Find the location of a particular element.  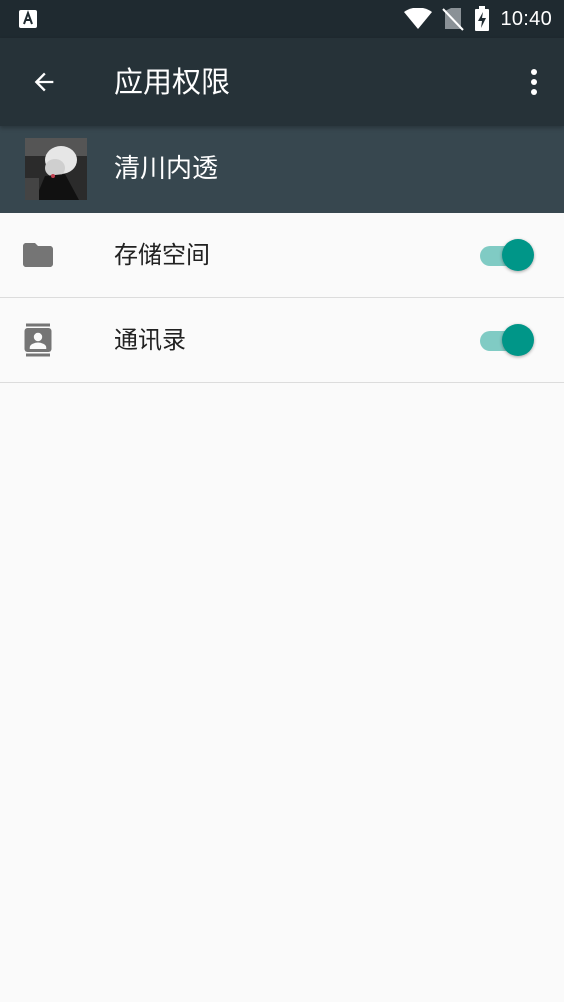

wifi-icon is located at coordinates (418, 18).